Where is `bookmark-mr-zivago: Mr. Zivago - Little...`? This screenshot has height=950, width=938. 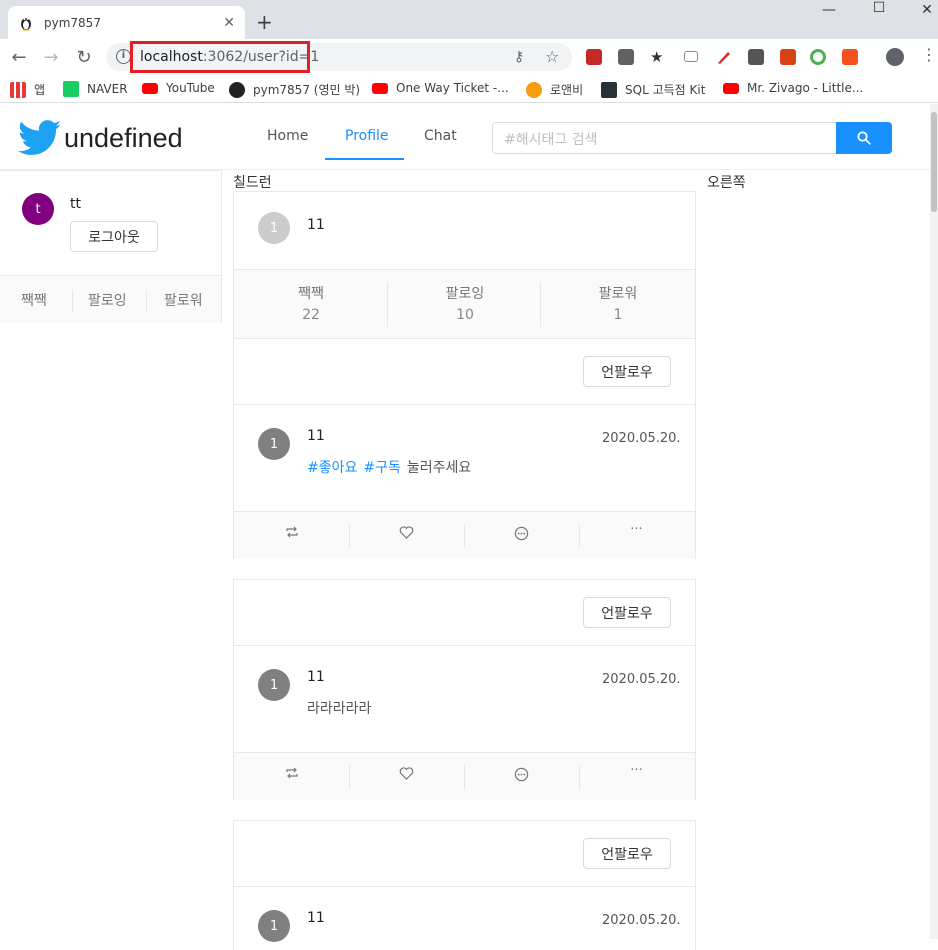 bookmark-mr-zivago: Mr. Zivago - Little... is located at coordinates (793, 88).